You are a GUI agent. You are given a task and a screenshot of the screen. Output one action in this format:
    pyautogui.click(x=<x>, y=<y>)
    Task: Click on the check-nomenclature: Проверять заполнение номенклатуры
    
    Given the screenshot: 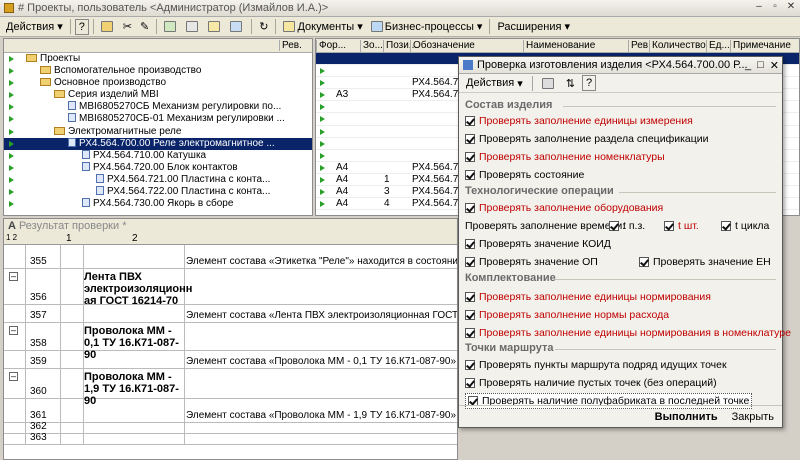 What is the action you would take?
    pyautogui.click(x=565, y=157)
    